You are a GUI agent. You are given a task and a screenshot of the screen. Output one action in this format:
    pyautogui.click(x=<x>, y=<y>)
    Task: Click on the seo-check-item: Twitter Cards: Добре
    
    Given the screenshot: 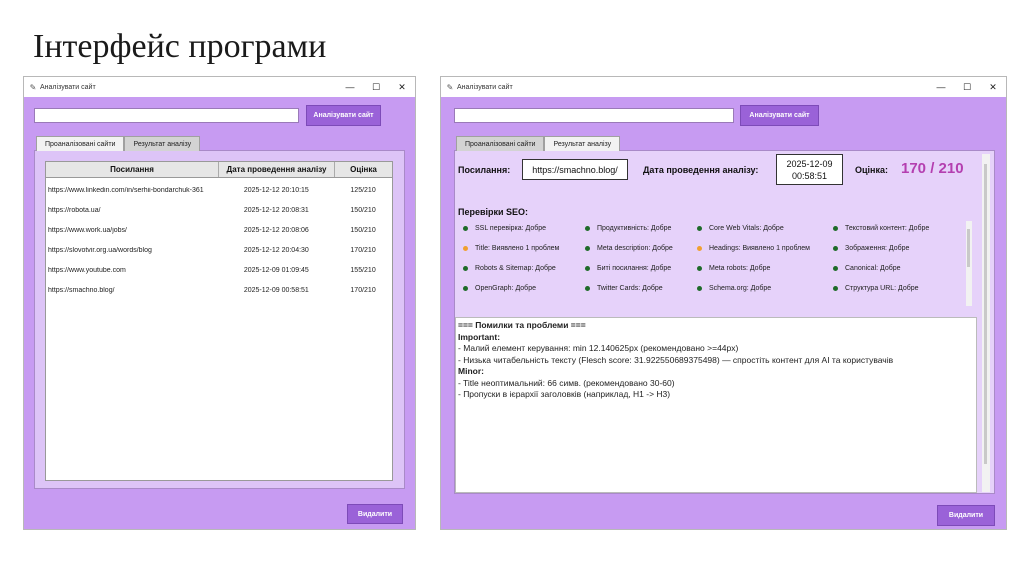 What is the action you would take?
    pyautogui.click(x=624, y=288)
    